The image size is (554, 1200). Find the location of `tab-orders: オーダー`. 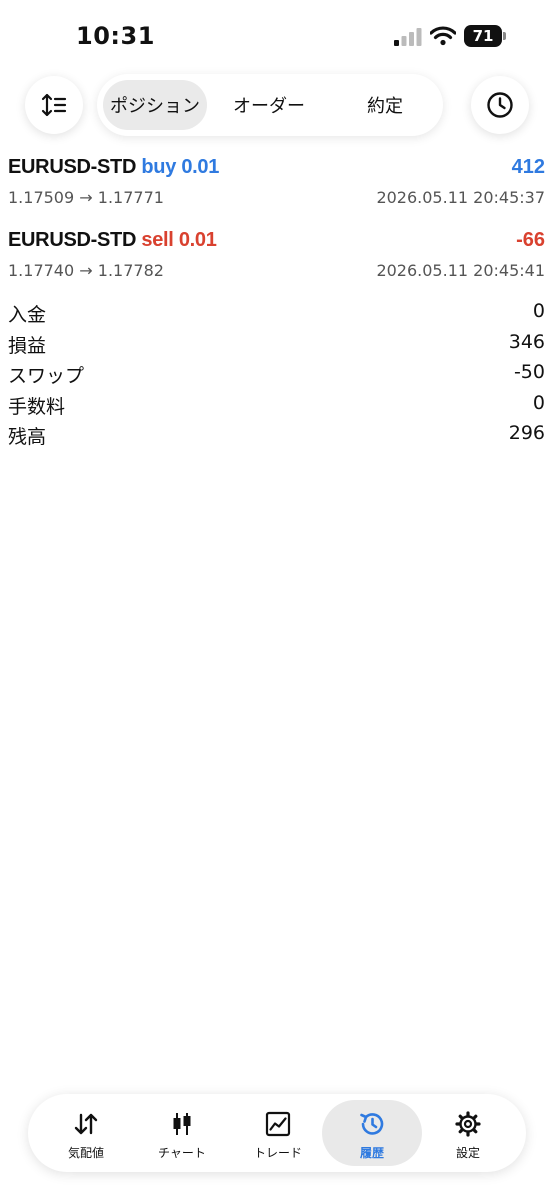

tab-orders: オーダー is located at coordinates (269, 105).